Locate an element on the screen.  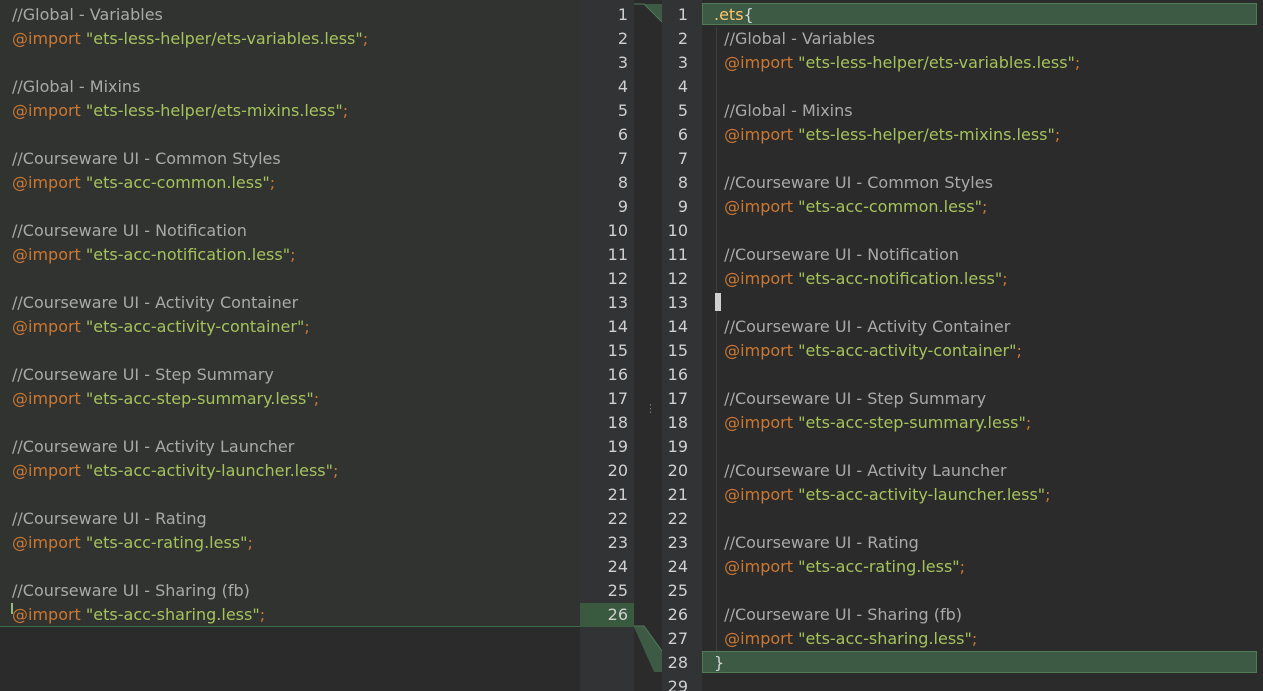
splitter-grip-icon: ⋮ is located at coordinates (650, 413).